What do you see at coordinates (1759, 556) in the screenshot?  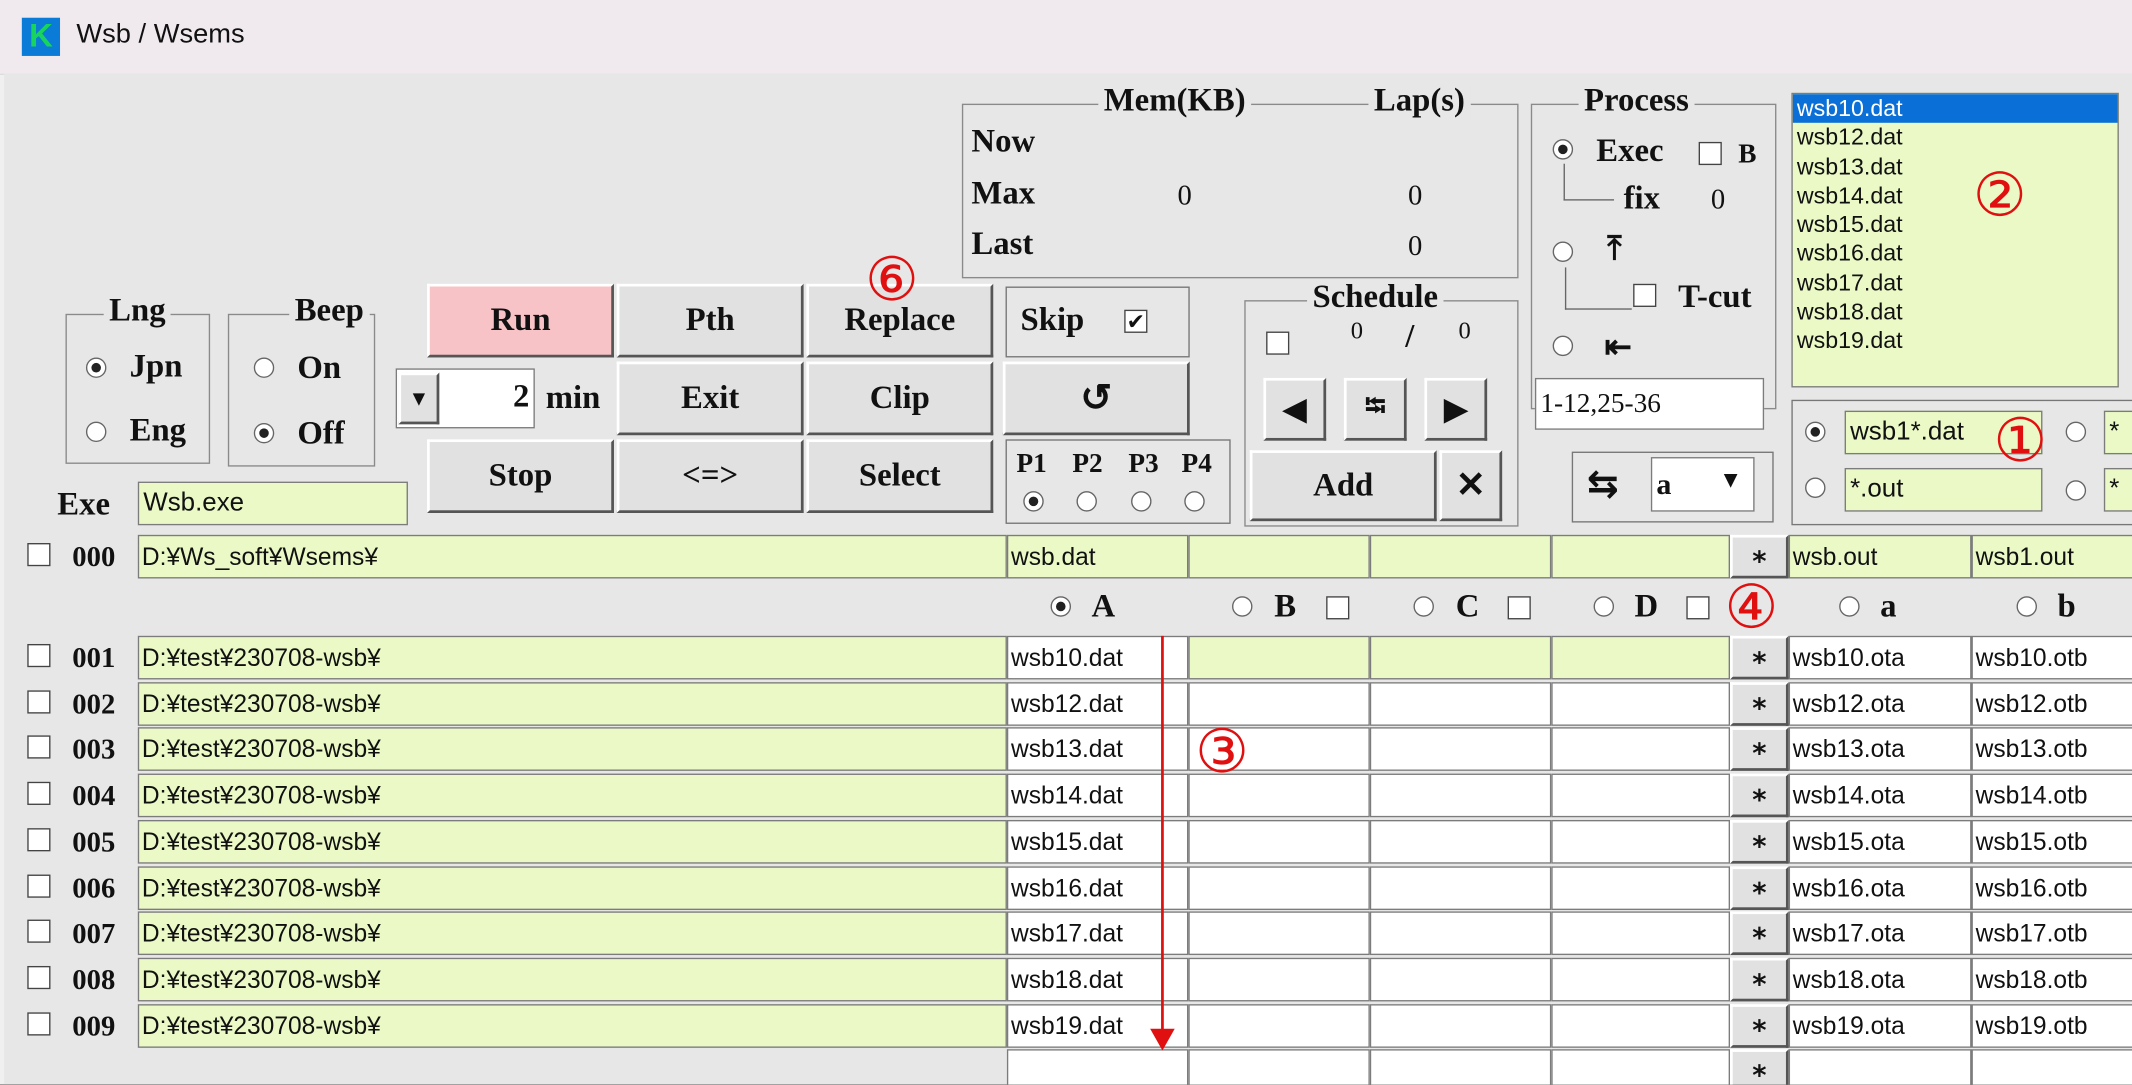 I see `row000-star-button: *` at bounding box center [1759, 556].